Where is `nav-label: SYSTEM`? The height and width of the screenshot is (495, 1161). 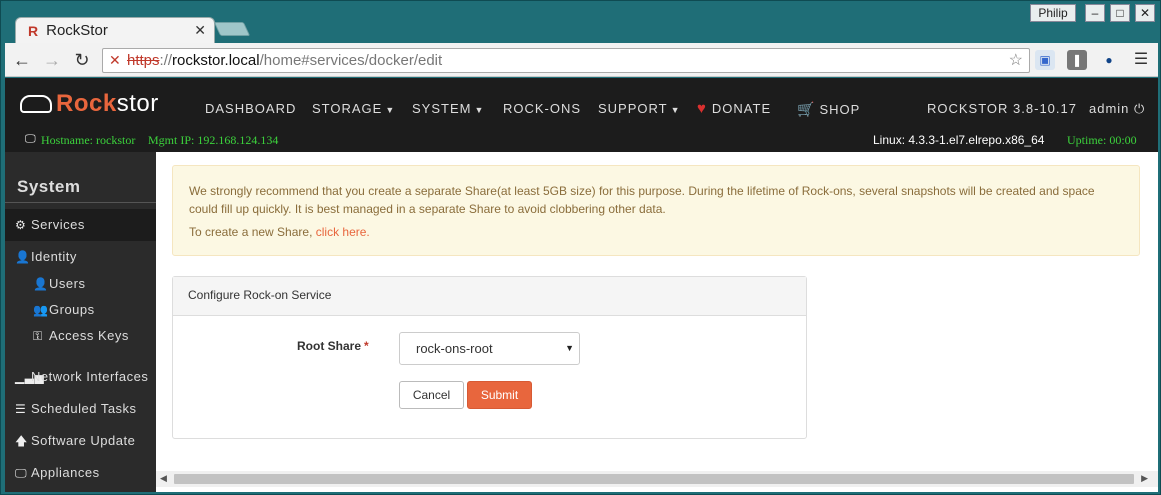
nav-label: SYSTEM is located at coordinates (442, 108).